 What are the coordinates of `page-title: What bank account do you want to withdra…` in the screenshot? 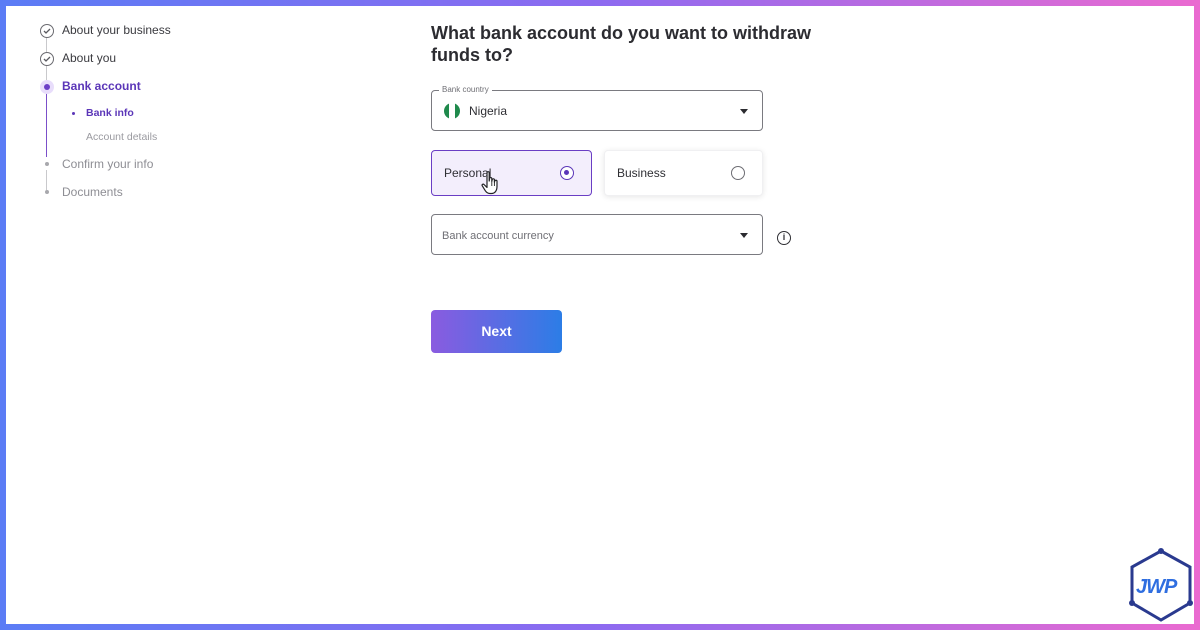 It's located at (621, 44).